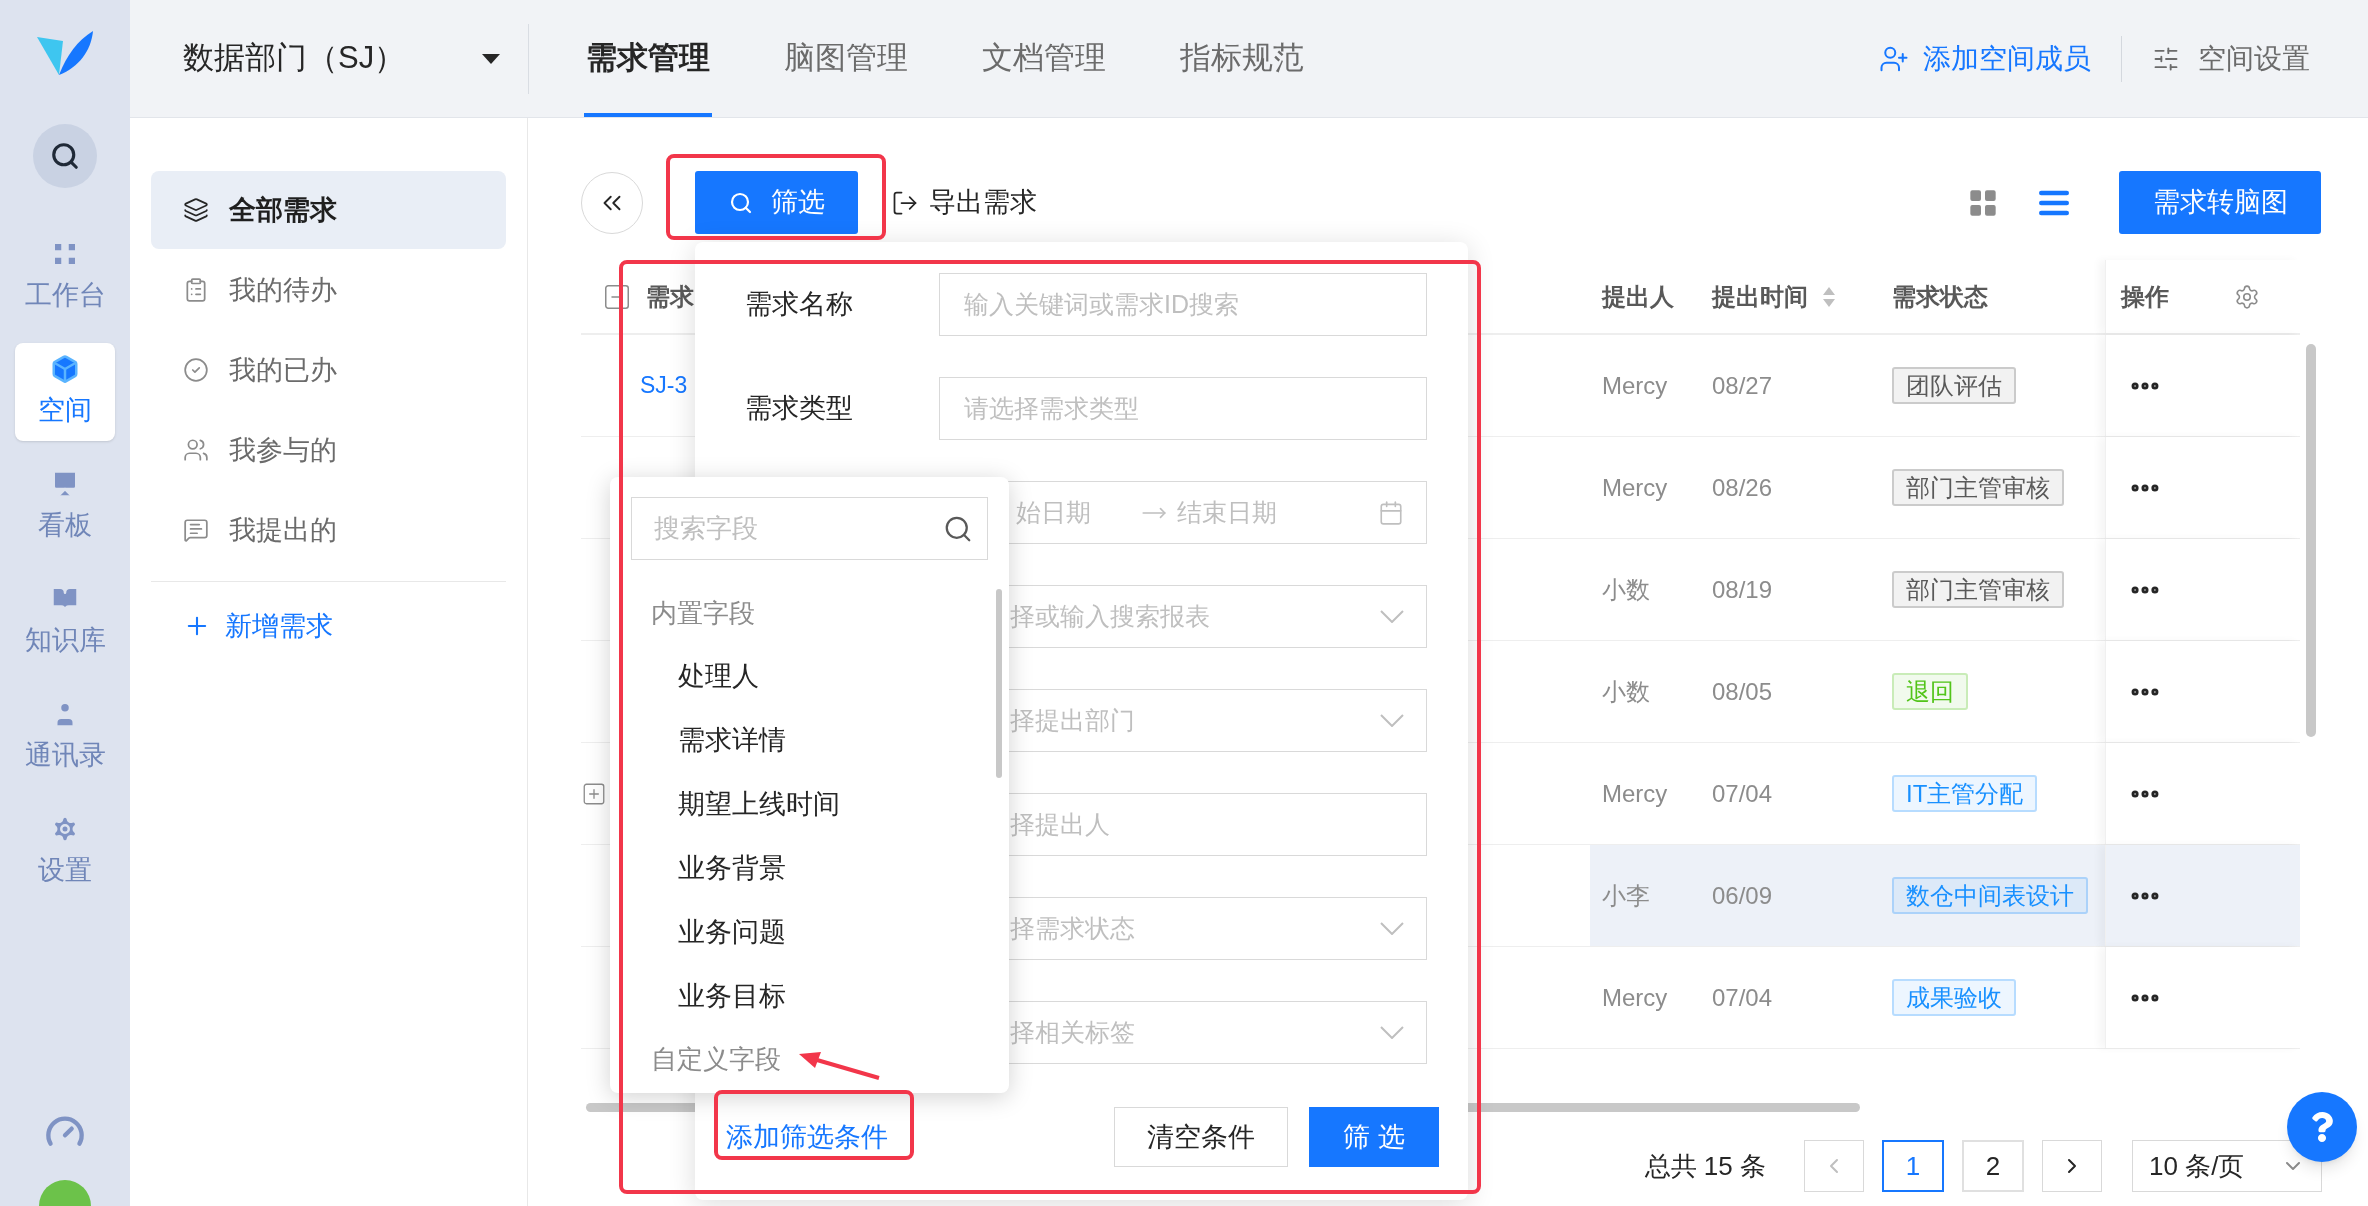  What do you see at coordinates (703, 613) in the screenshot?
I see `field-group-label: 内置字段` at bounding box center [703, 613].